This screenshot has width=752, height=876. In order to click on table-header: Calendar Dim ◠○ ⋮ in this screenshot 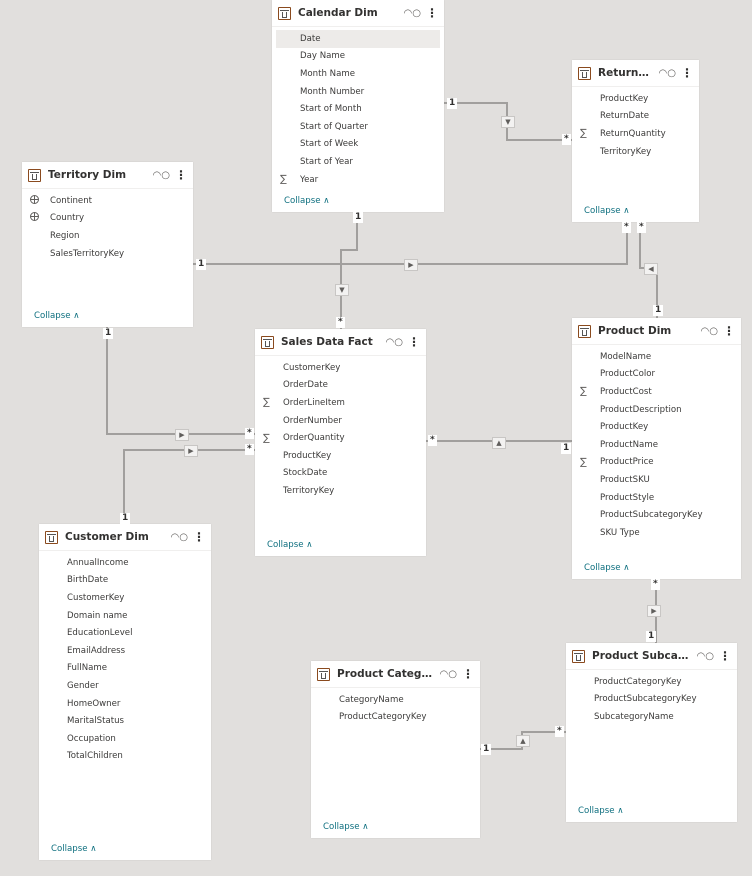, I will do `click(358, 13)`.